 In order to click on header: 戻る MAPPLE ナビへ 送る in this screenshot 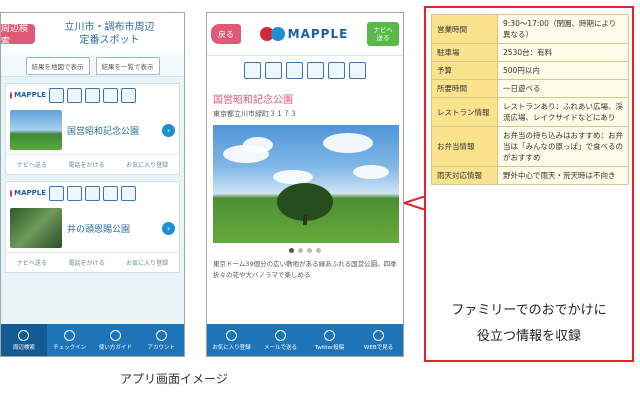, I will do `click(305, 34)`.